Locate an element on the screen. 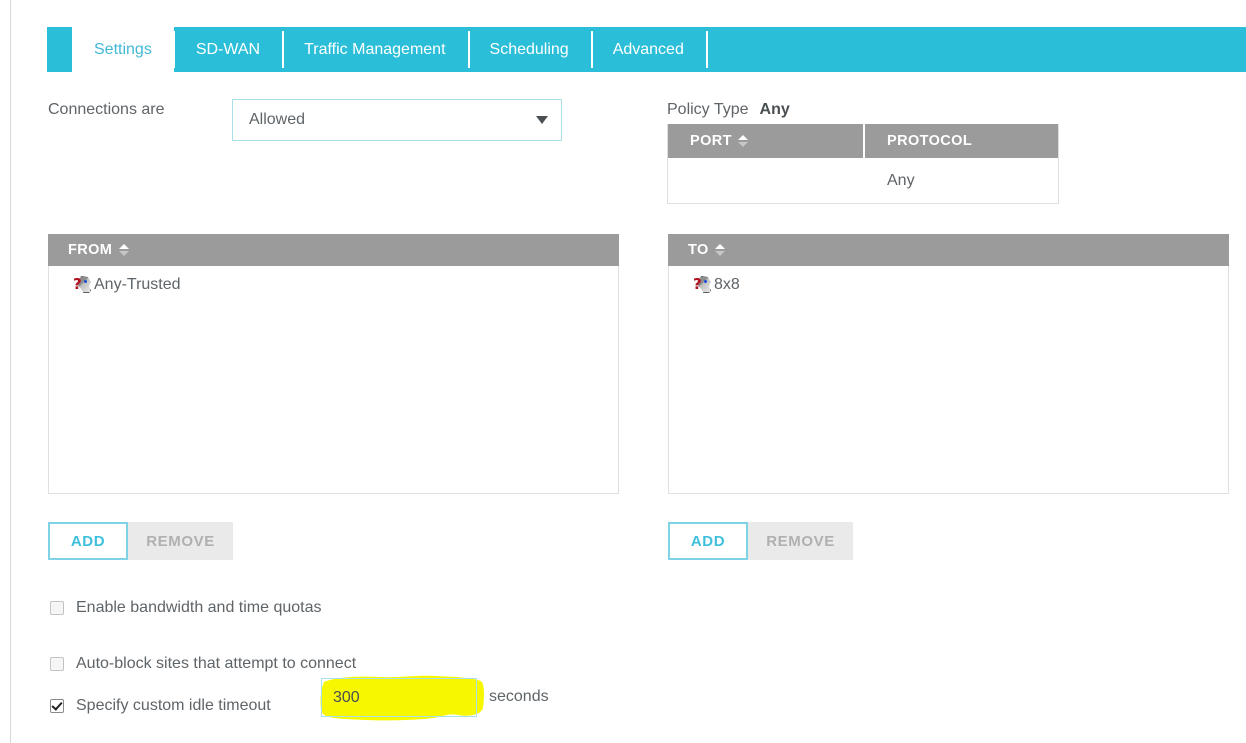 The width and height of the screenshot is (1246, 743). tab-advanced-label: Advanced is located at coordinates (648, 49).